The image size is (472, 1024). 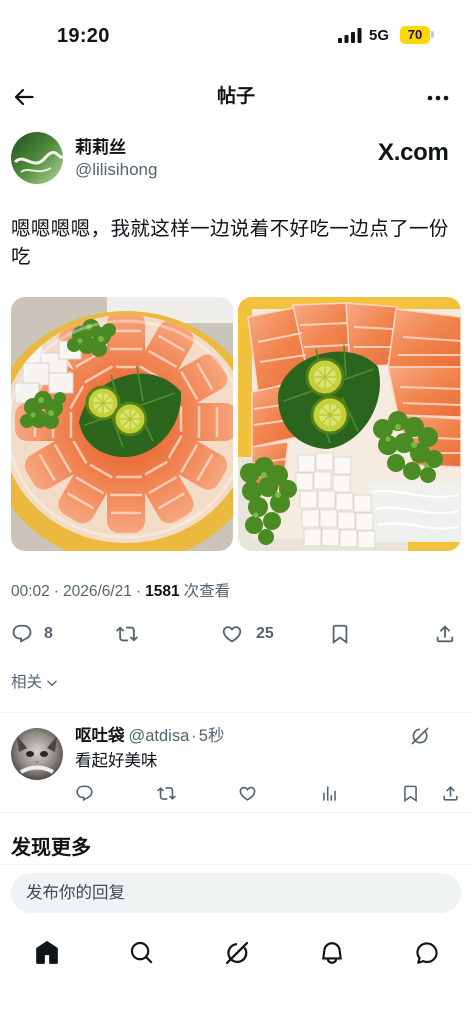 What do you see at coordinates (332, 953) in the screenshot?
I see `notifications-icon` at bounding box center [332, 953].